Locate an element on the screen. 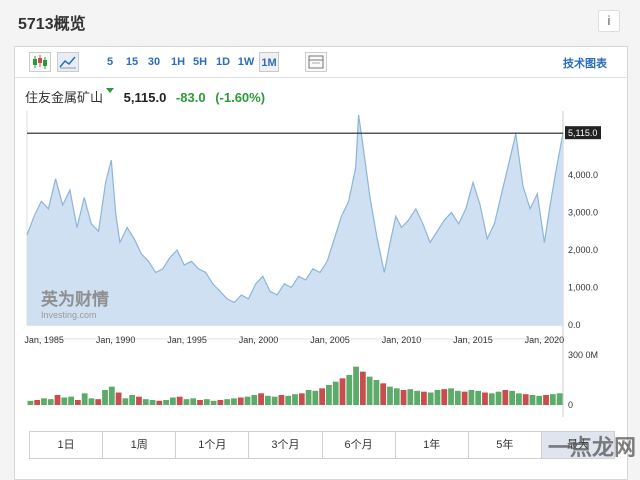  volume-axis-top: 300 0M is located at coordinates (583, 355).